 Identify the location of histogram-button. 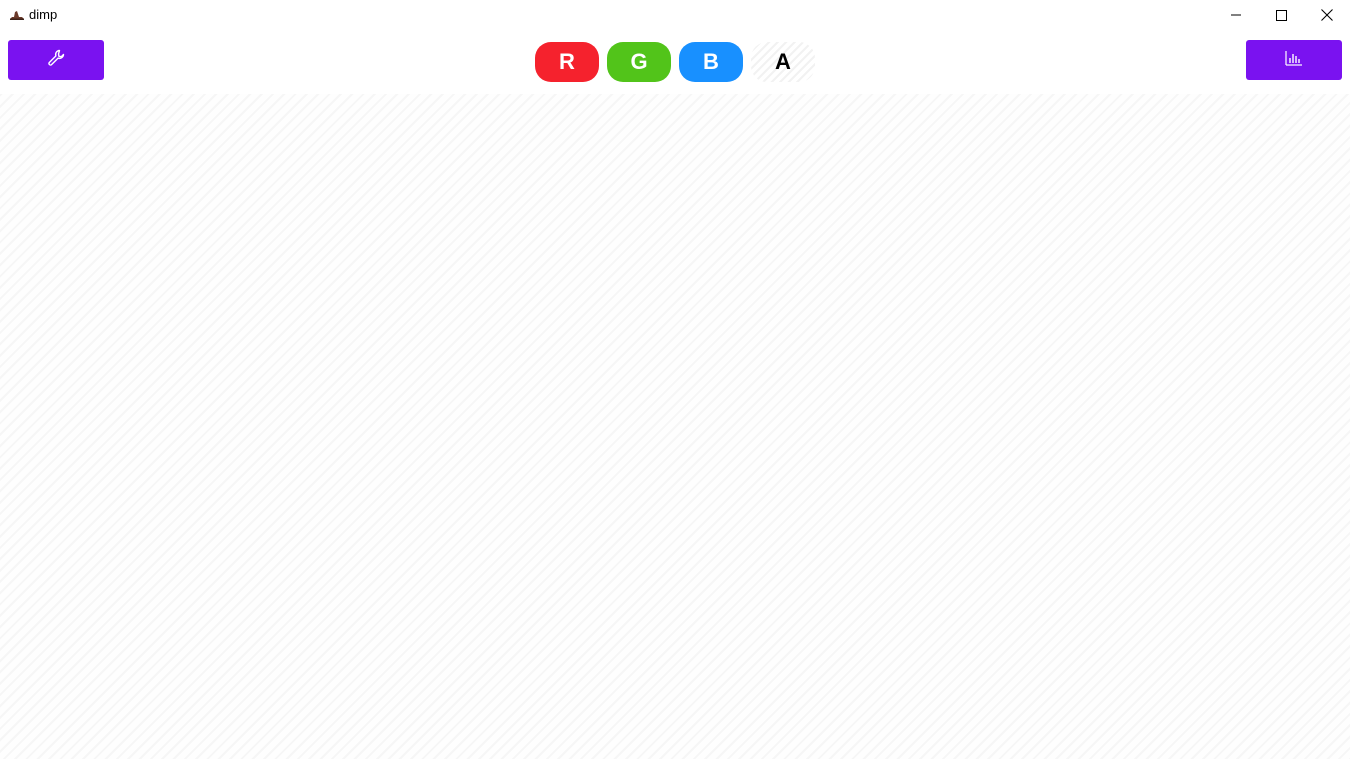
(1294, 60).